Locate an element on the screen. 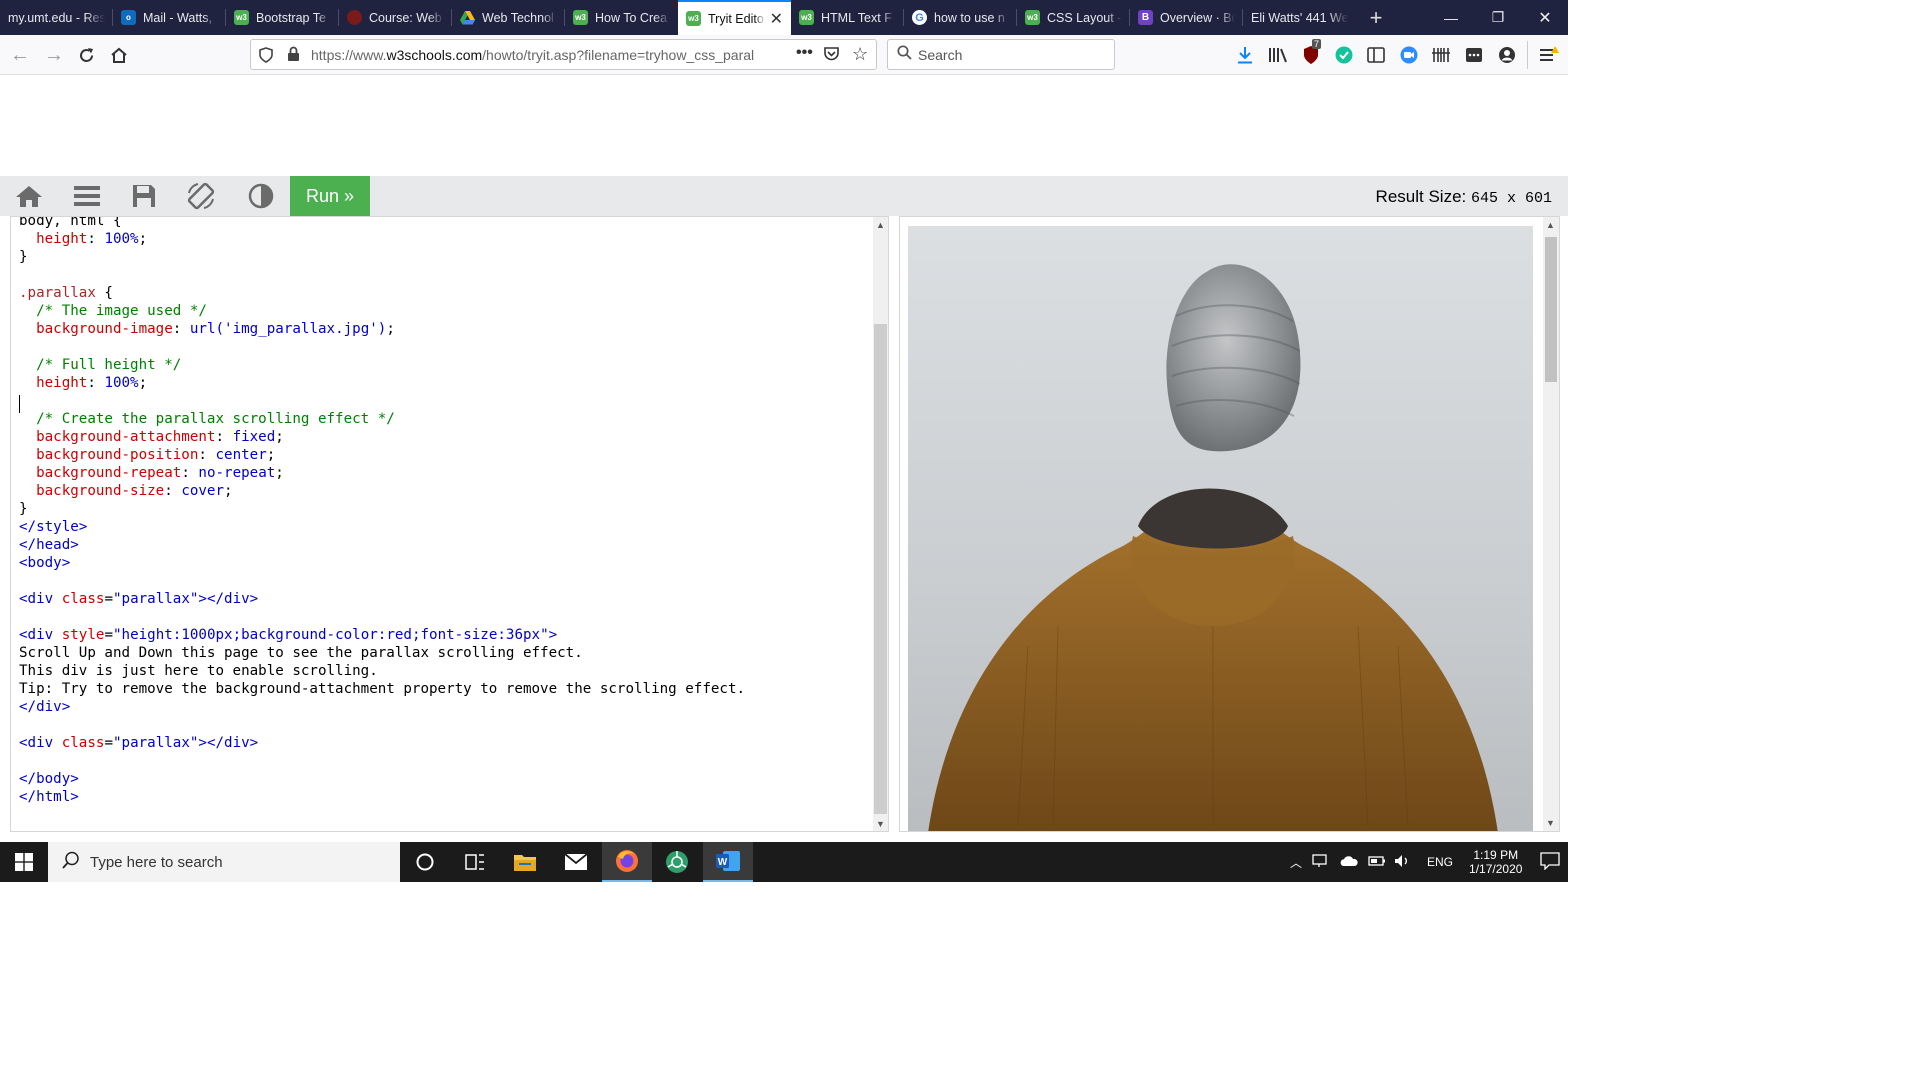 This screenshot has width=1920, height=1080. new-tab-icon: + is located at coordinates (1376, 17).